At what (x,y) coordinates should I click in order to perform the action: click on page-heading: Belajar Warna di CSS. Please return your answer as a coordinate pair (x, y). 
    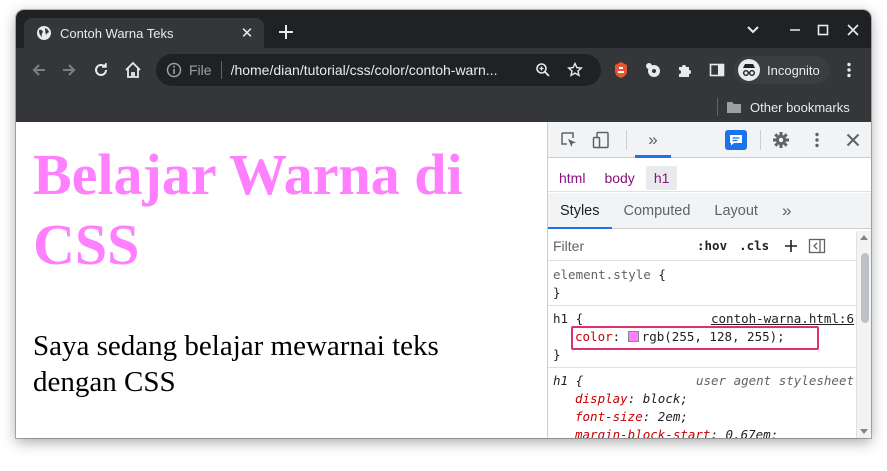
    Looking at the image, I should click on (248, 209).